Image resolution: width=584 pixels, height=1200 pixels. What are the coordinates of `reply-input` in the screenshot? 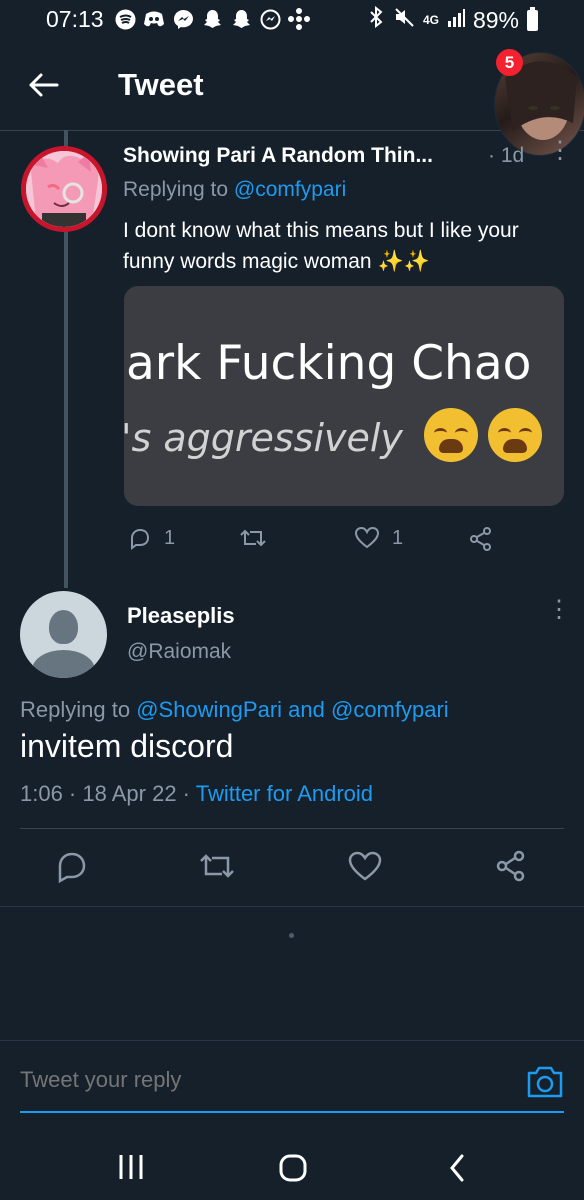 It's located at (265, 1080).